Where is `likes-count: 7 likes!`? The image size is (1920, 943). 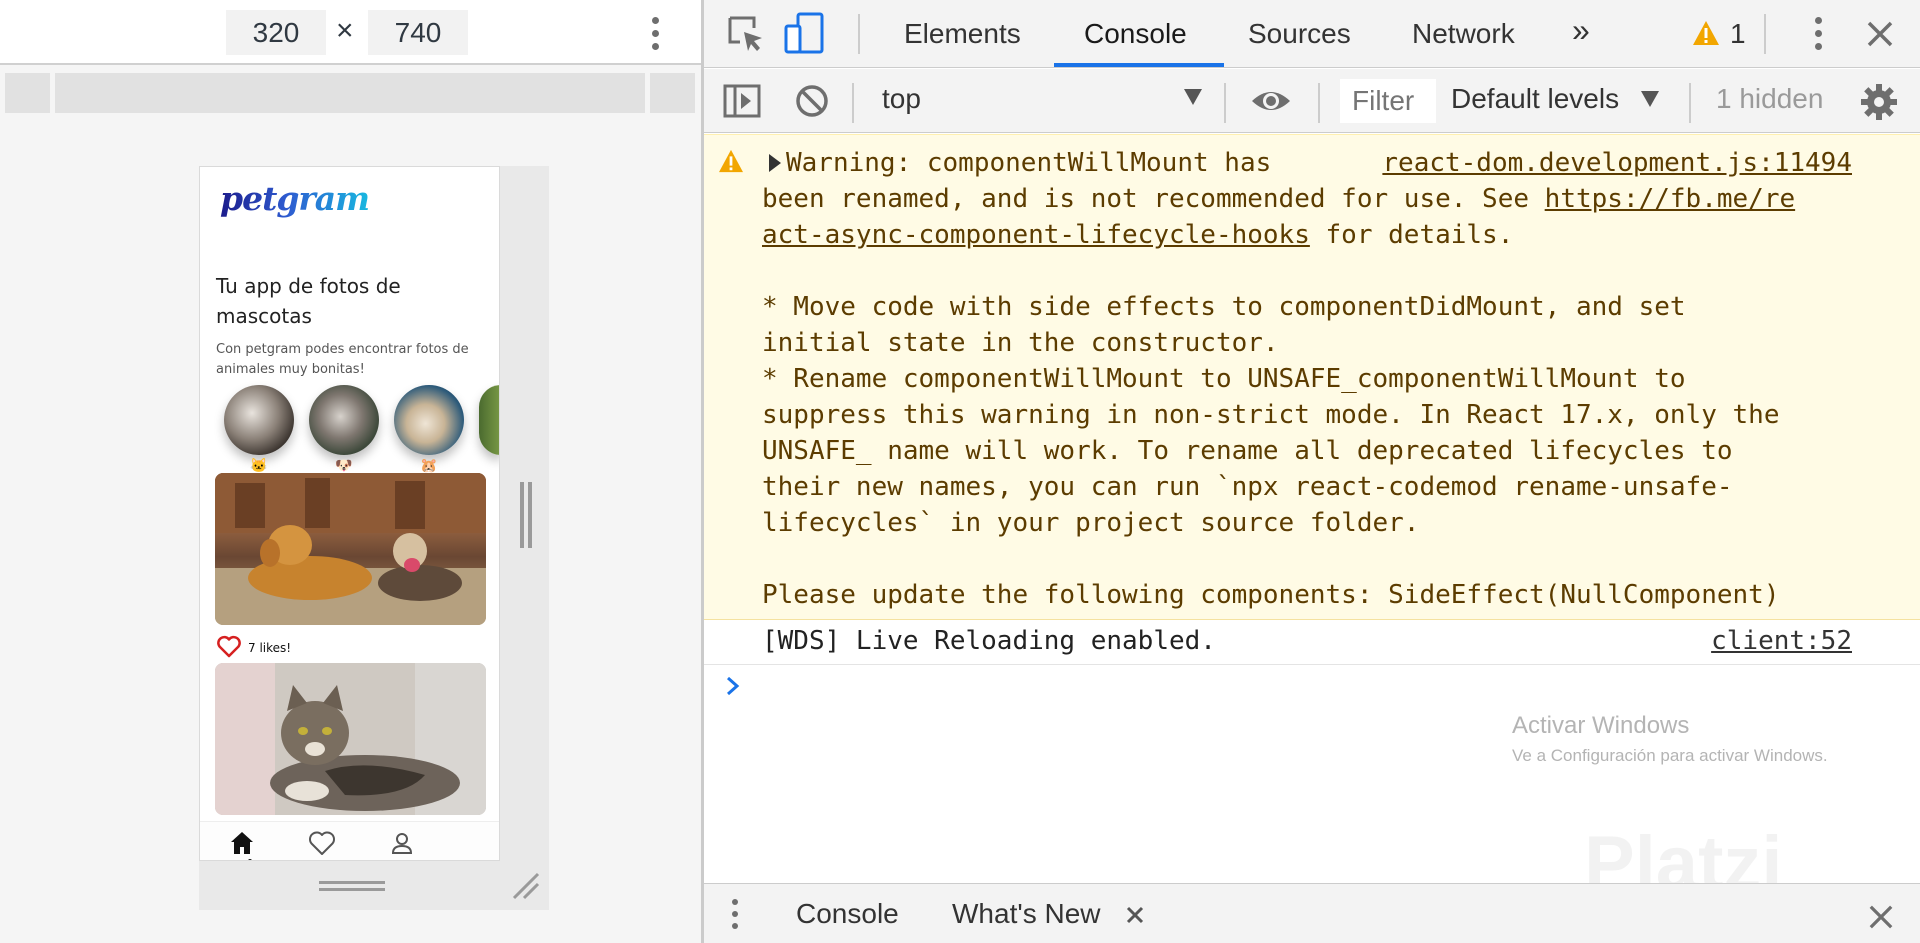 likes-count: 7 likes! is located at coordinates (270, 648).